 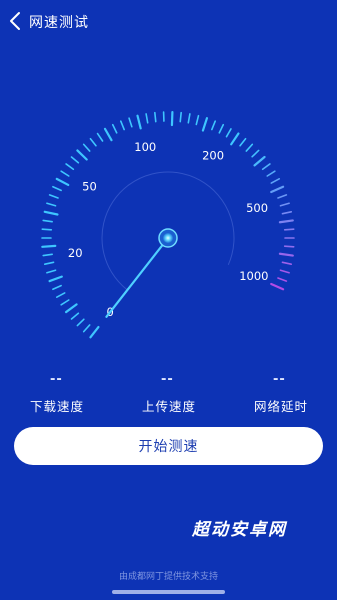 What do you see at coordinates (279, 379) in the screenshot?
I see `latency-value: --` at bounding box center [279, 379].